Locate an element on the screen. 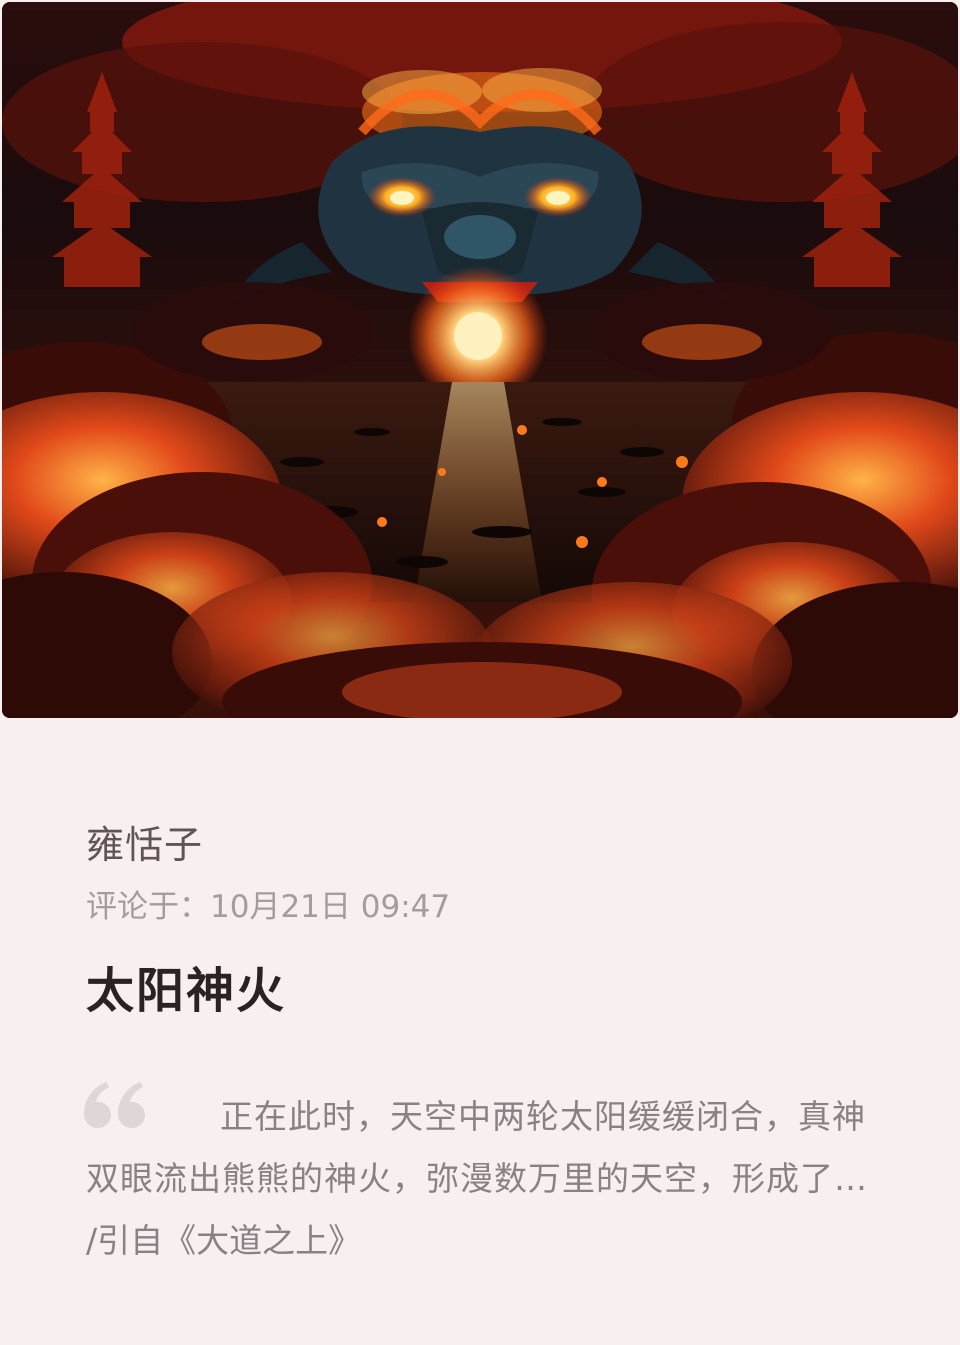  comment-timestamp: 评论于：10月21日 09:47 is located at coordinates (268, 907).